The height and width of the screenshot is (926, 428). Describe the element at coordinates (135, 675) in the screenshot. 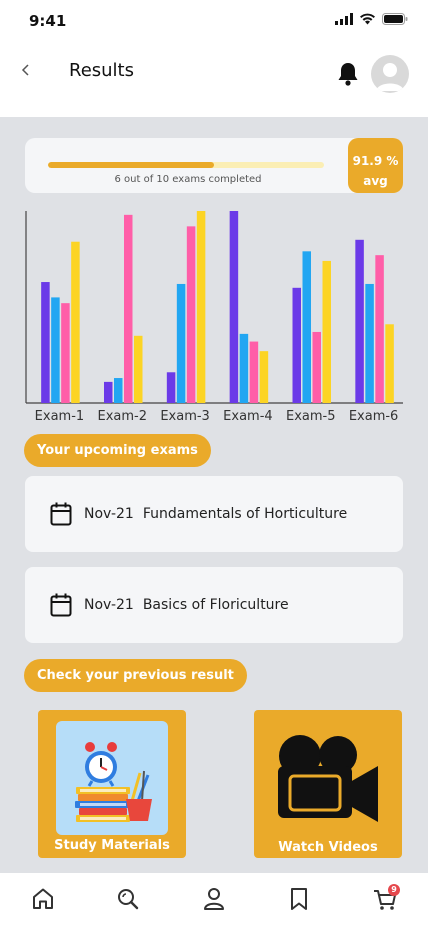

I see `previous-result-button: Check your previous result` at that location.